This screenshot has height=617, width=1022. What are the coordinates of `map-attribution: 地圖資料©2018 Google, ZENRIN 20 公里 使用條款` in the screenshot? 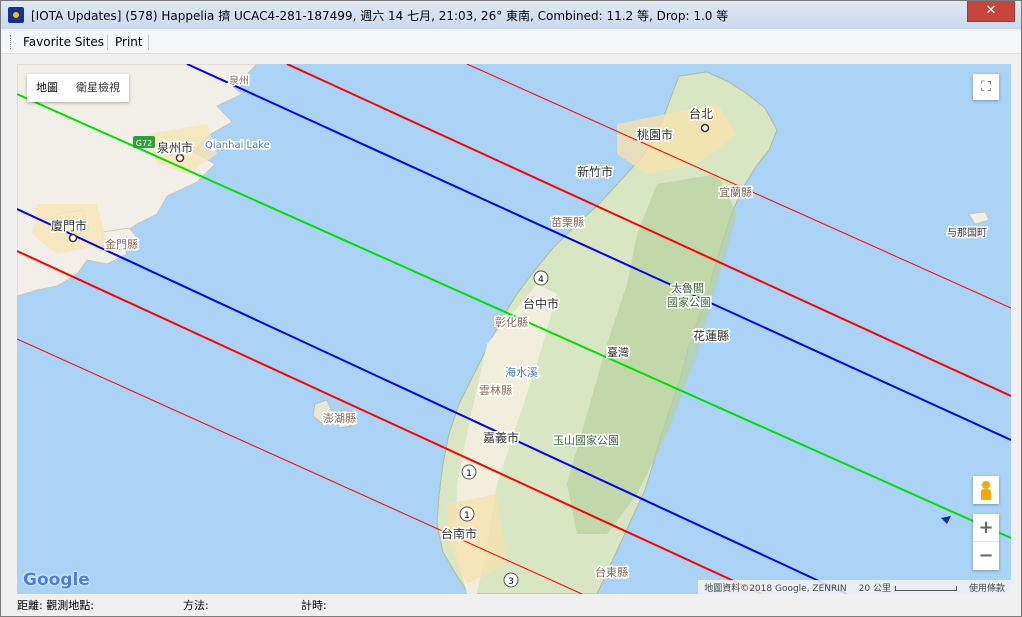 It's located at (854, 587).